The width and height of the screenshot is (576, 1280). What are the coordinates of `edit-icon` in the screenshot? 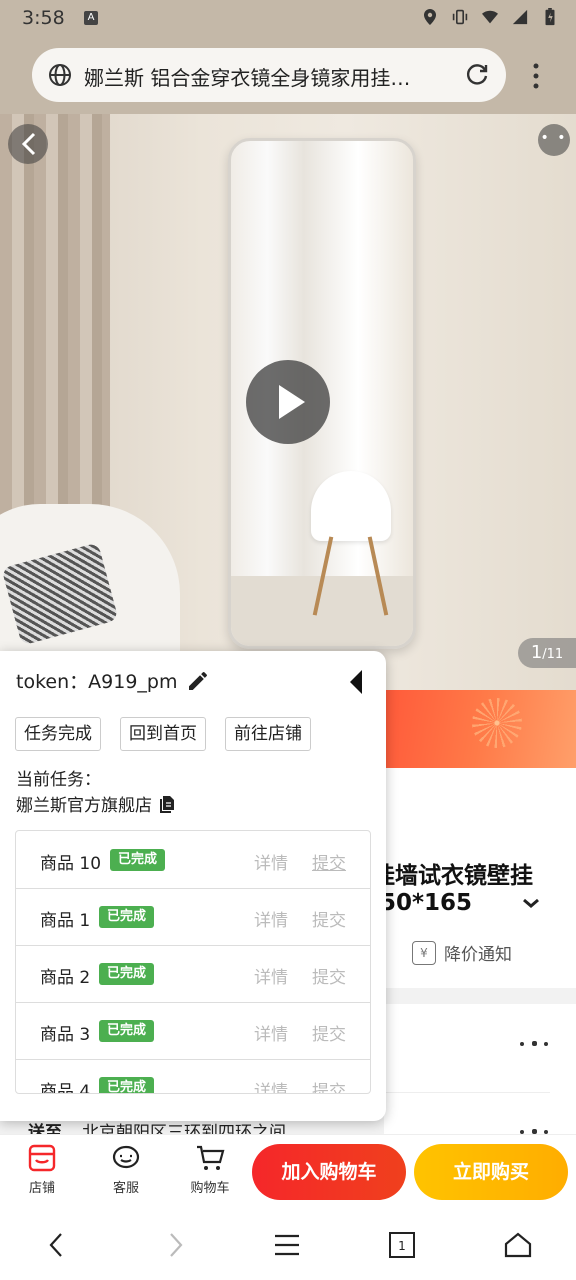 It's located at (198, 681).